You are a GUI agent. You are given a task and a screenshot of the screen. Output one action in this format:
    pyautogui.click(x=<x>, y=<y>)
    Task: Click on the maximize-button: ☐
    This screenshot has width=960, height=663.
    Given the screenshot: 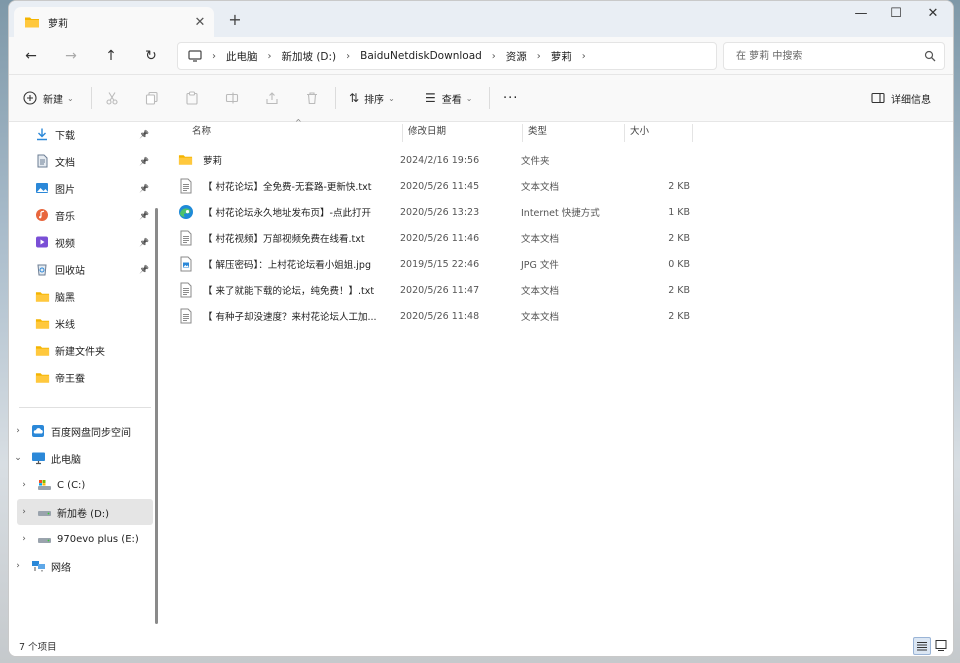 What is the action you would take?
    pyautogui.click(x=896, y=15)
    